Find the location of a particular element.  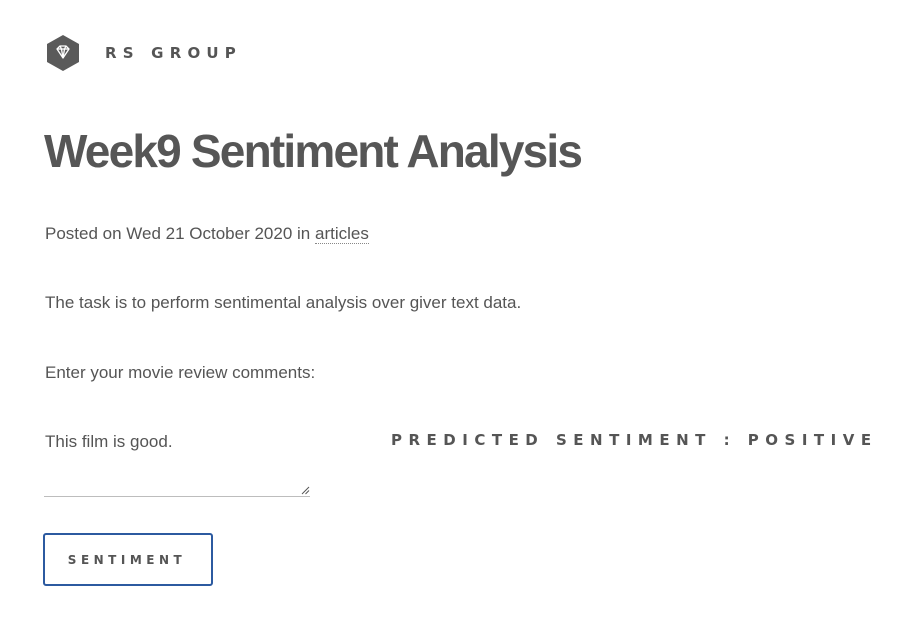

site-name: RS GROUP is located at coordinates (173, 53).